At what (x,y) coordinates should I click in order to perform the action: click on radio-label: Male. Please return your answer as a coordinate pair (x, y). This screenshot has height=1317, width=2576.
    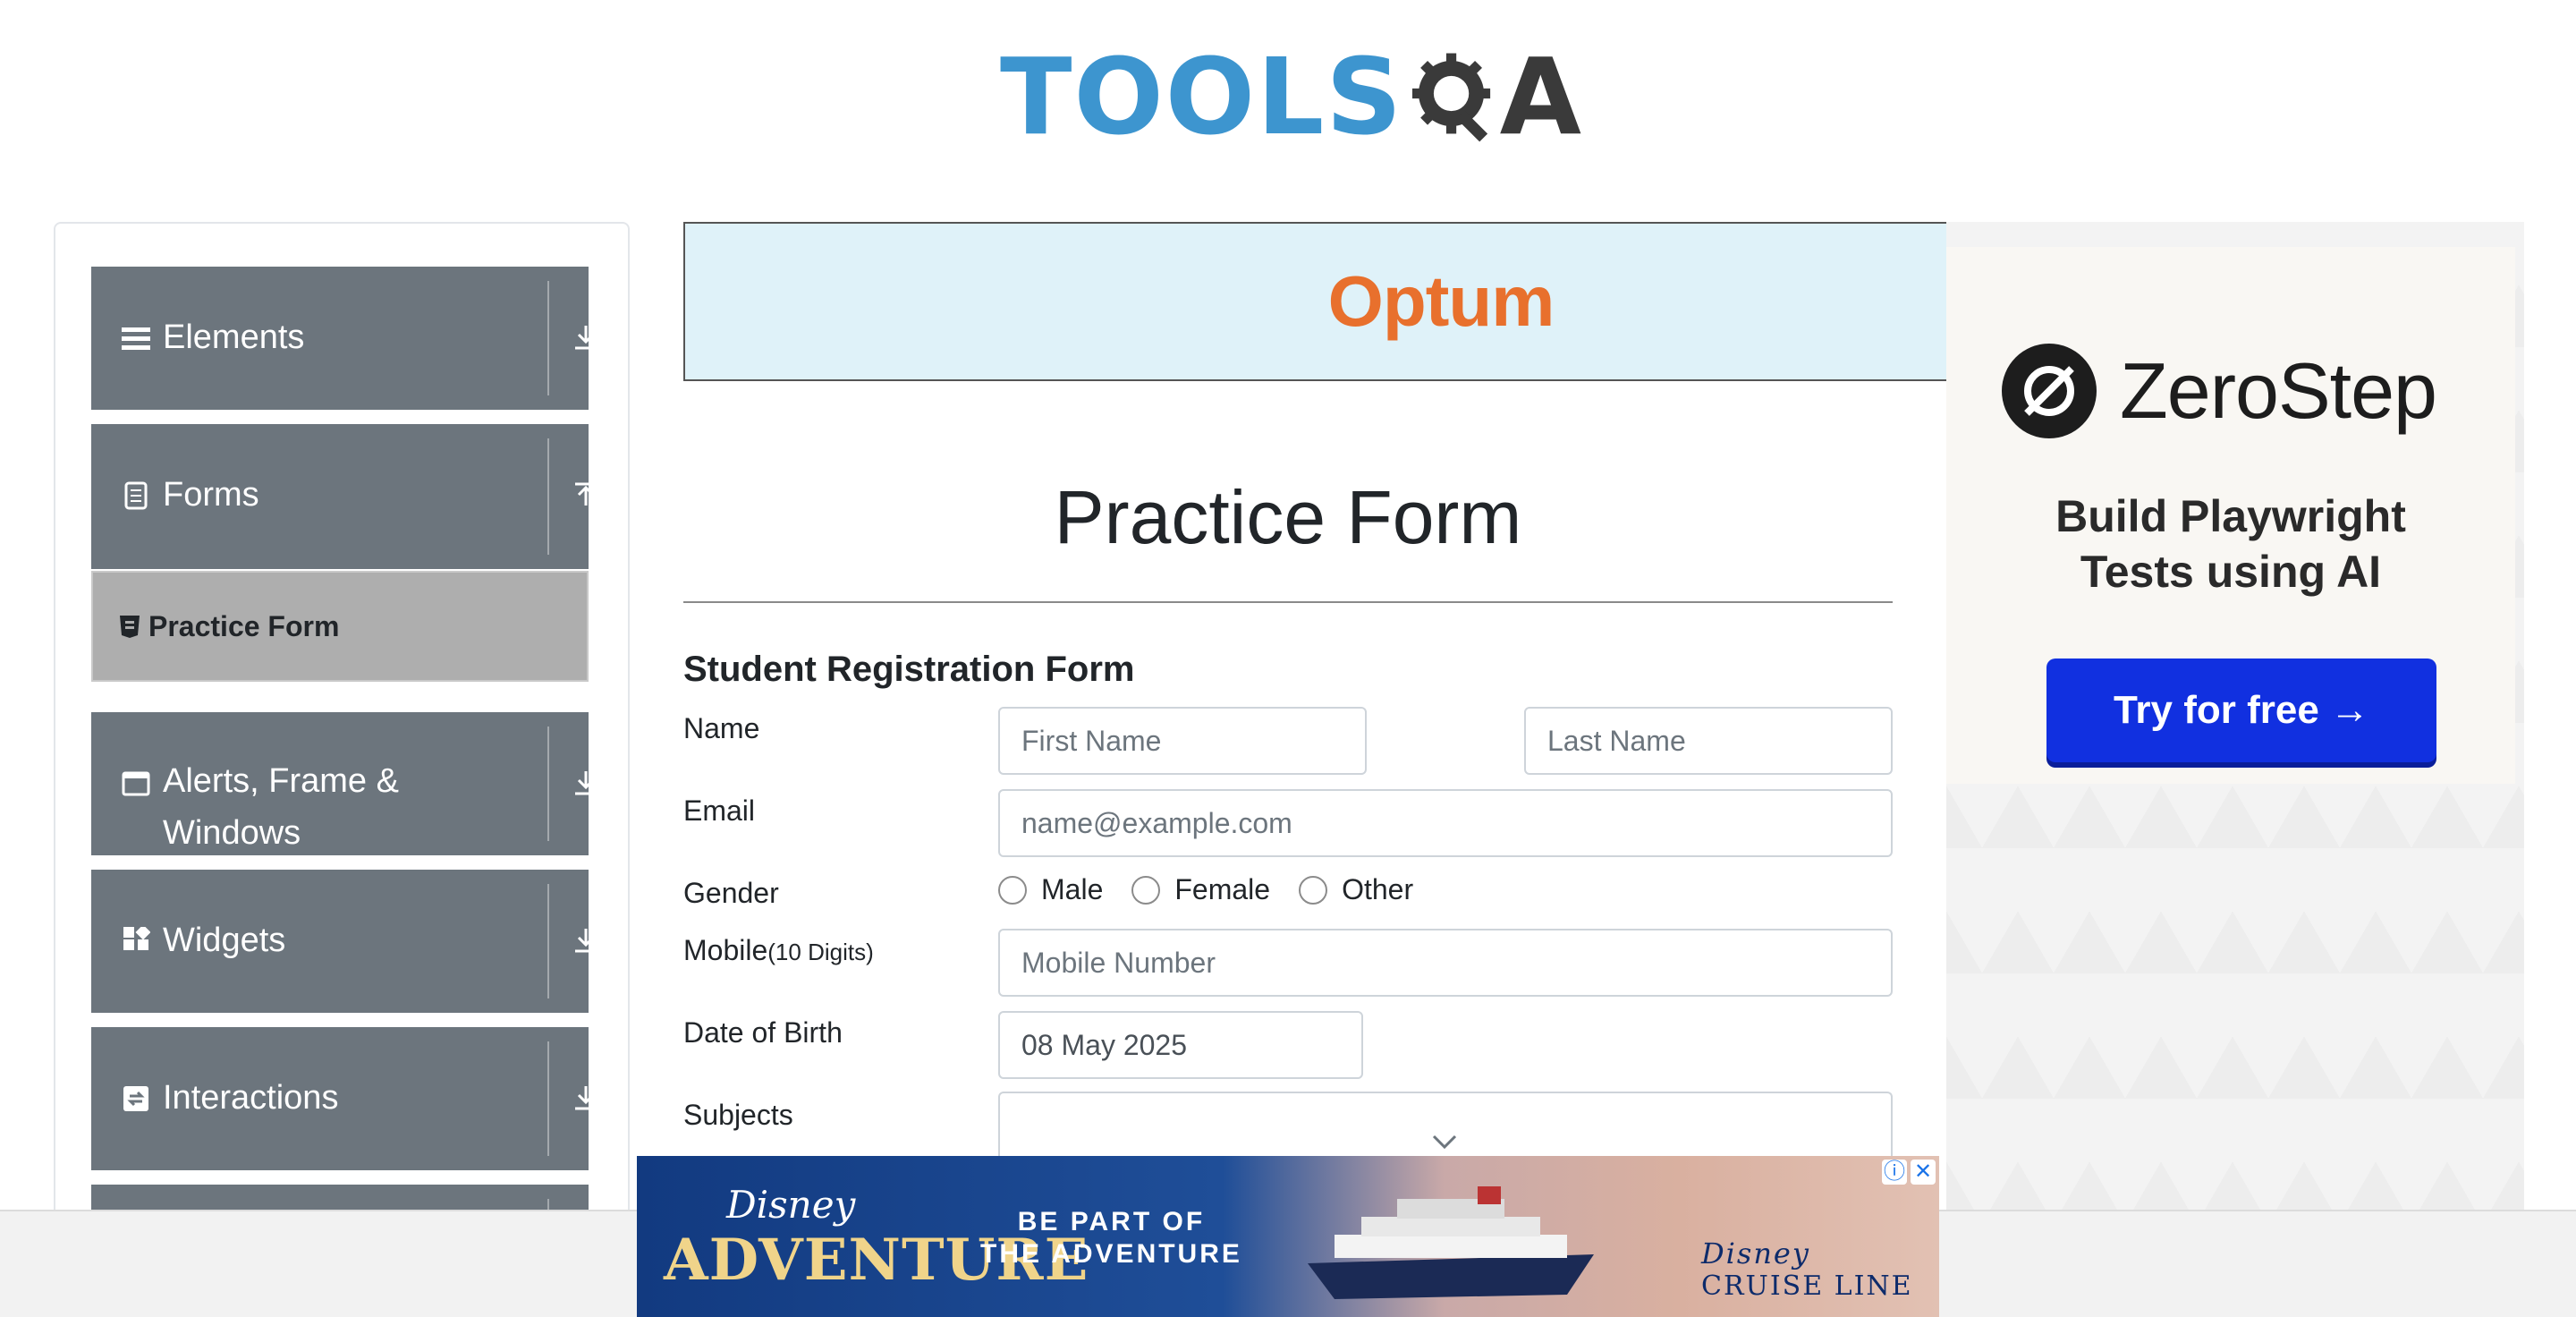
    Looking at the image, I should click on (1072, 889).